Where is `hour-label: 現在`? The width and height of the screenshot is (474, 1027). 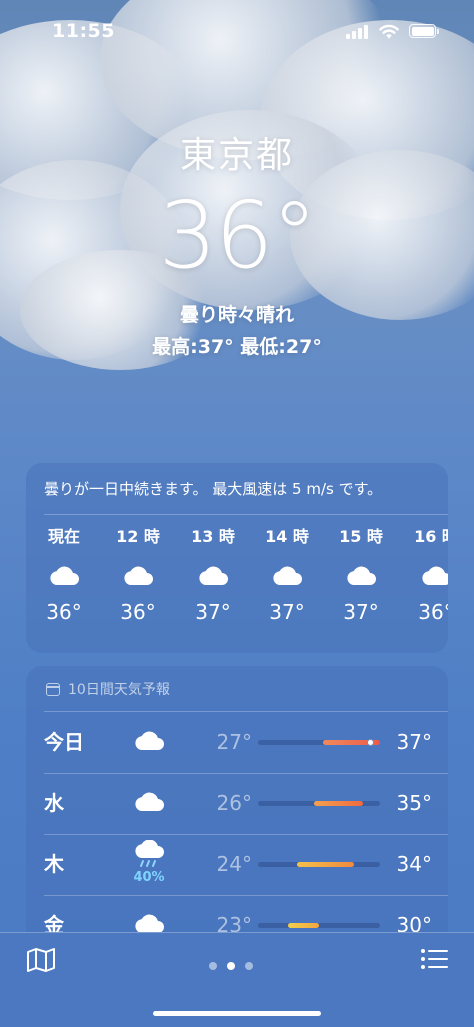 hour-label: 現在 is located at coordinates (63, 536).